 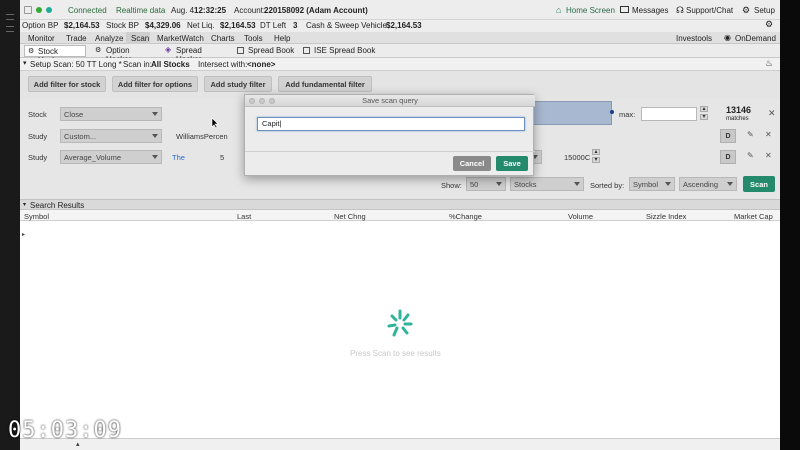 I want to click on menu-charts: Charts, so click(x=223, y=38).